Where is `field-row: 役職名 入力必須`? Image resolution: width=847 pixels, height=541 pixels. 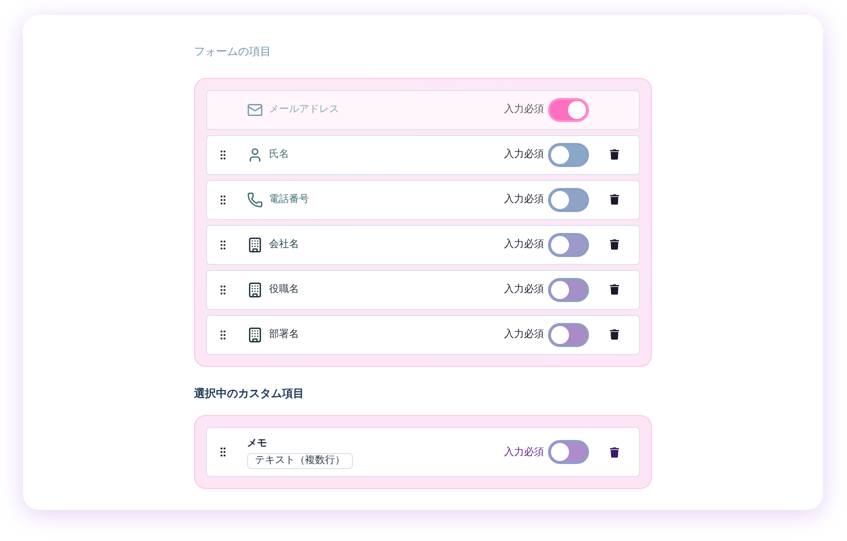
field-row: 役職名 入力必須 is located at coordinates (423, 290).